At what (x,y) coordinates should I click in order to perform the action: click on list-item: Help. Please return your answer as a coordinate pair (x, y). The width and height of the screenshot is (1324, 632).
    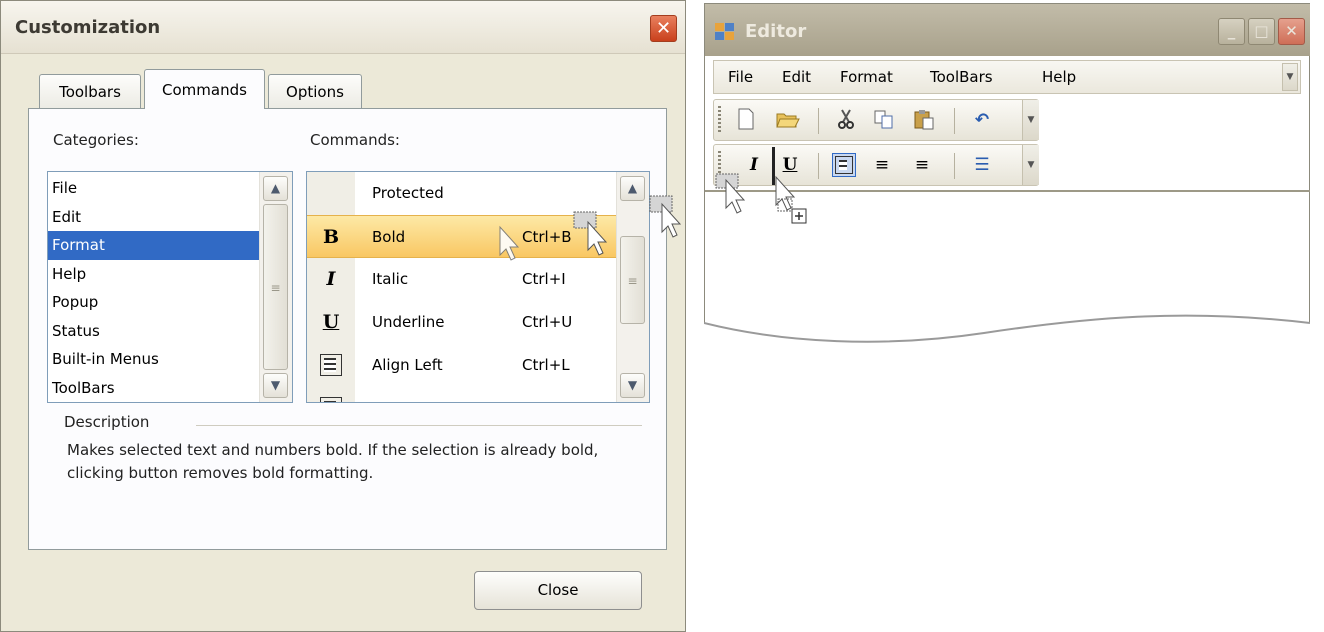
    Looking at the image, I should click on (170, 274).